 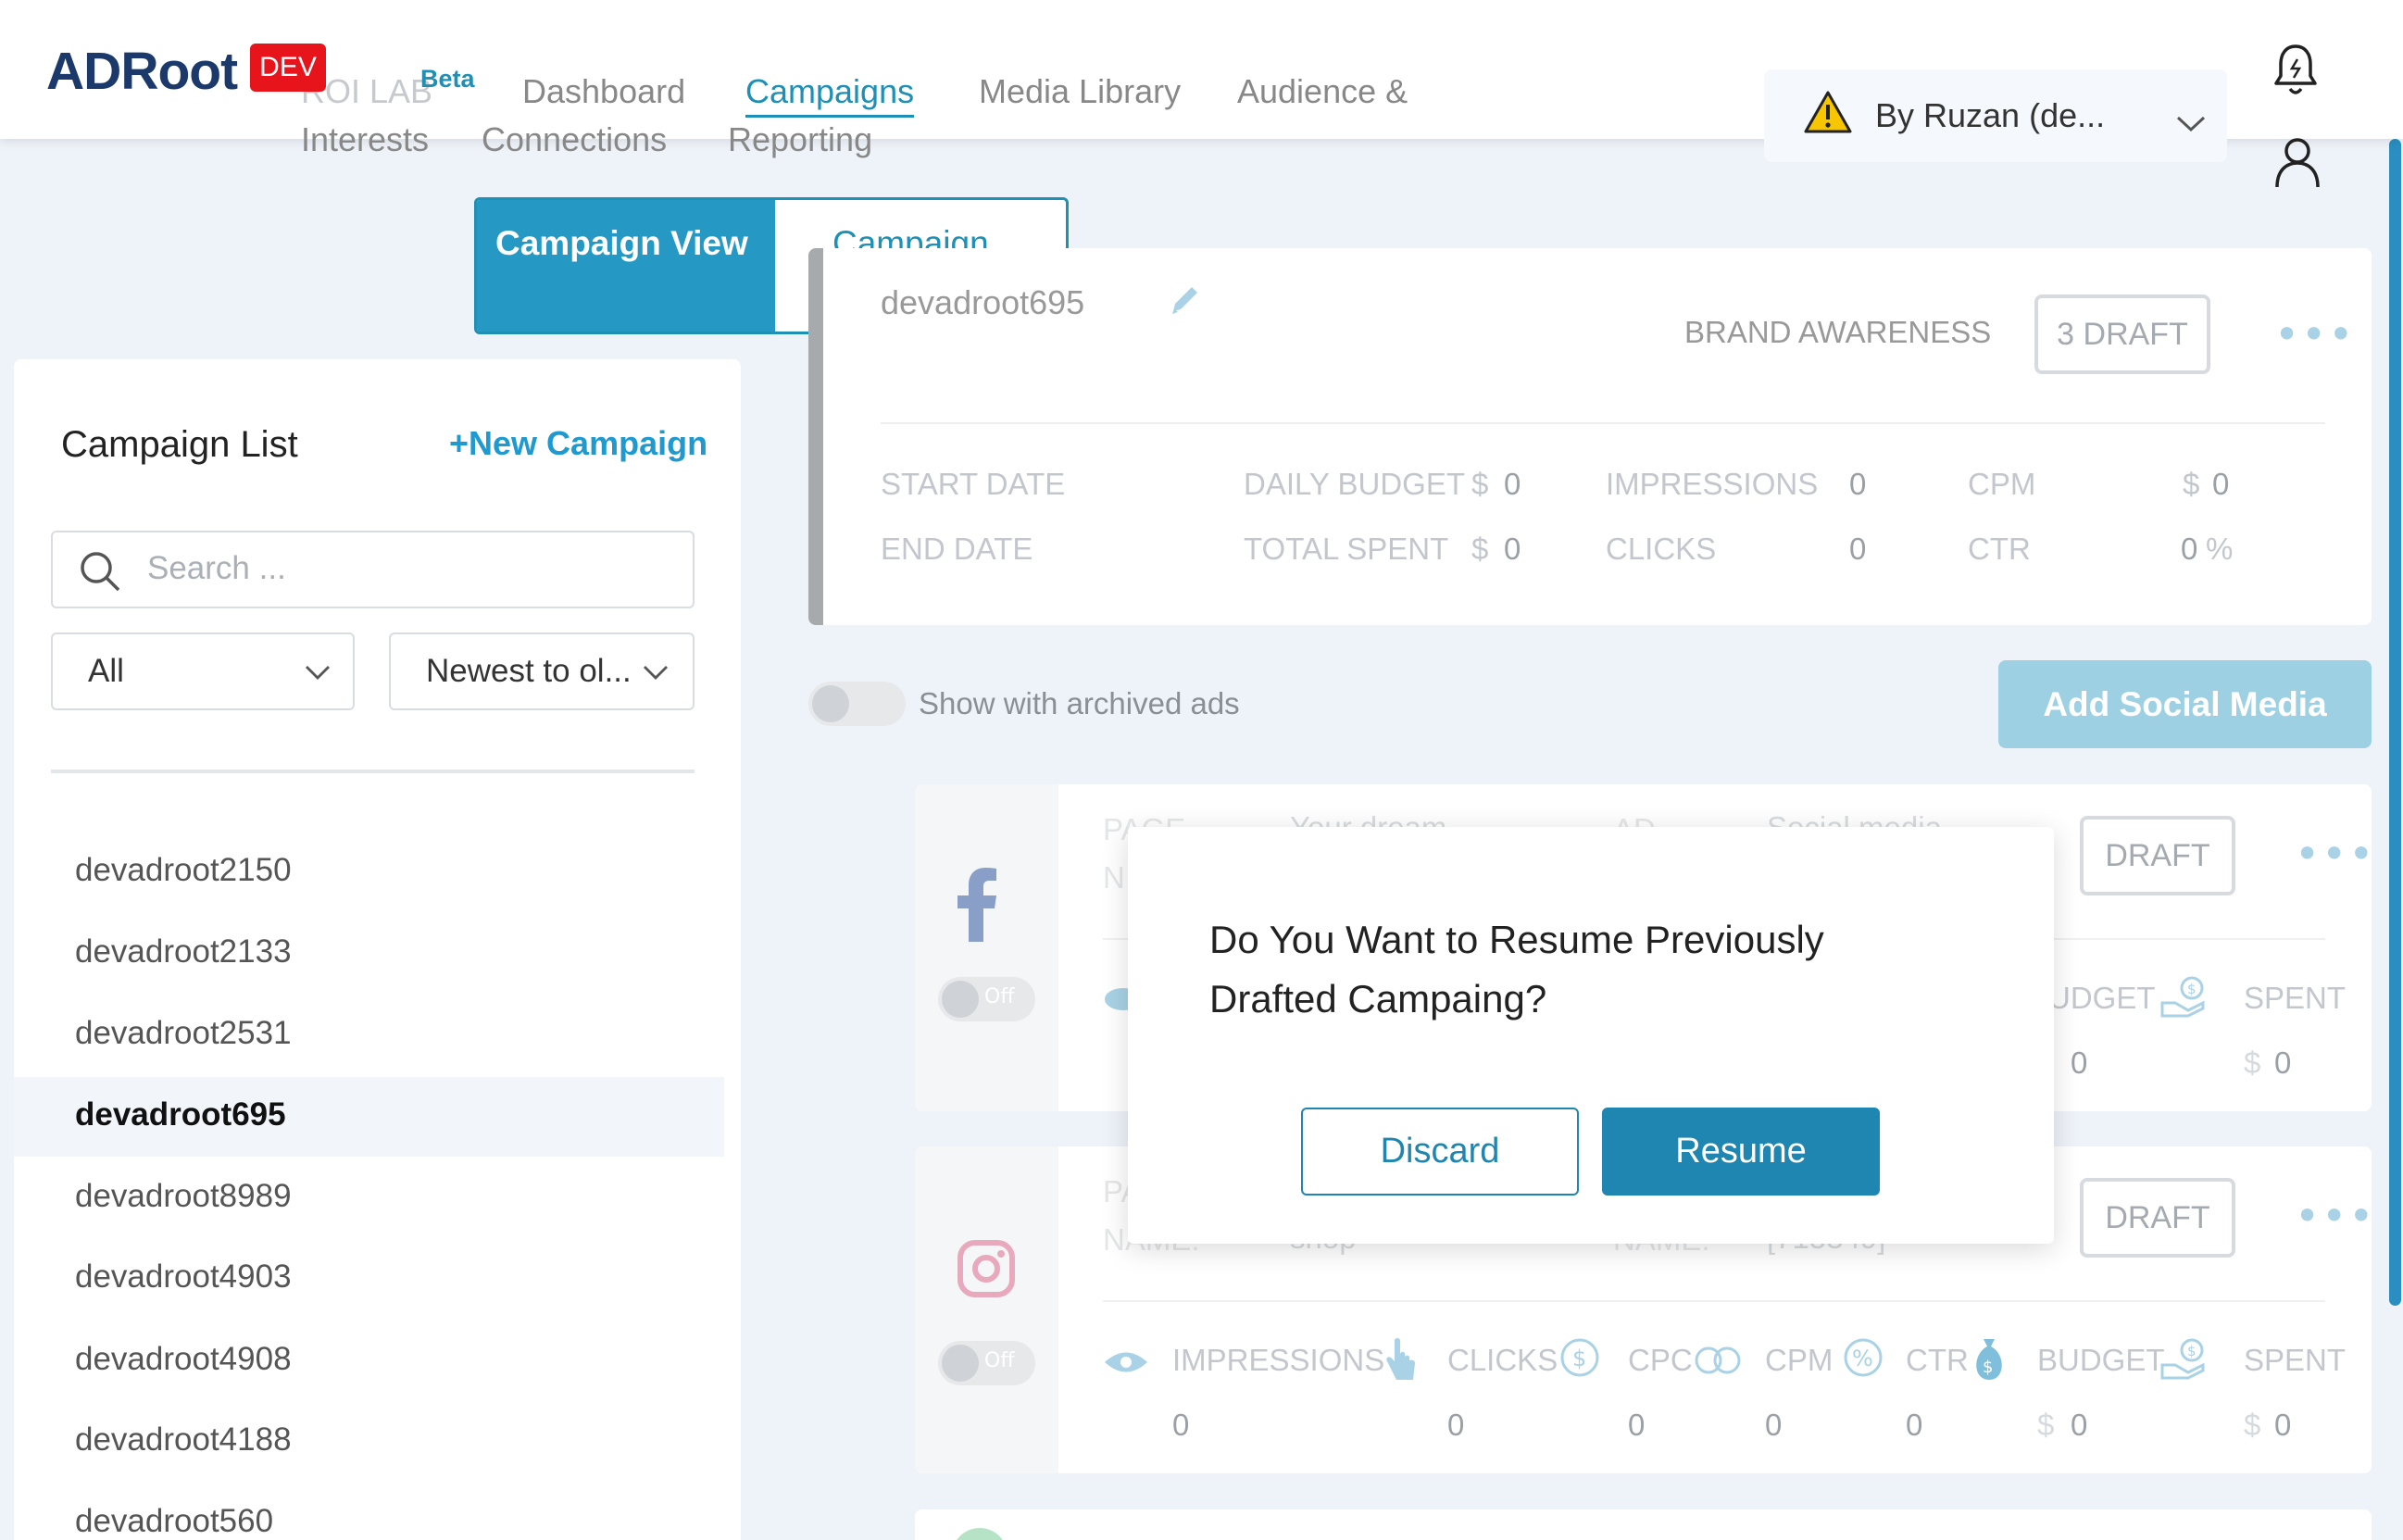 I want to click on metric-cpc-value: 0, so click(x=1637, y=1425).